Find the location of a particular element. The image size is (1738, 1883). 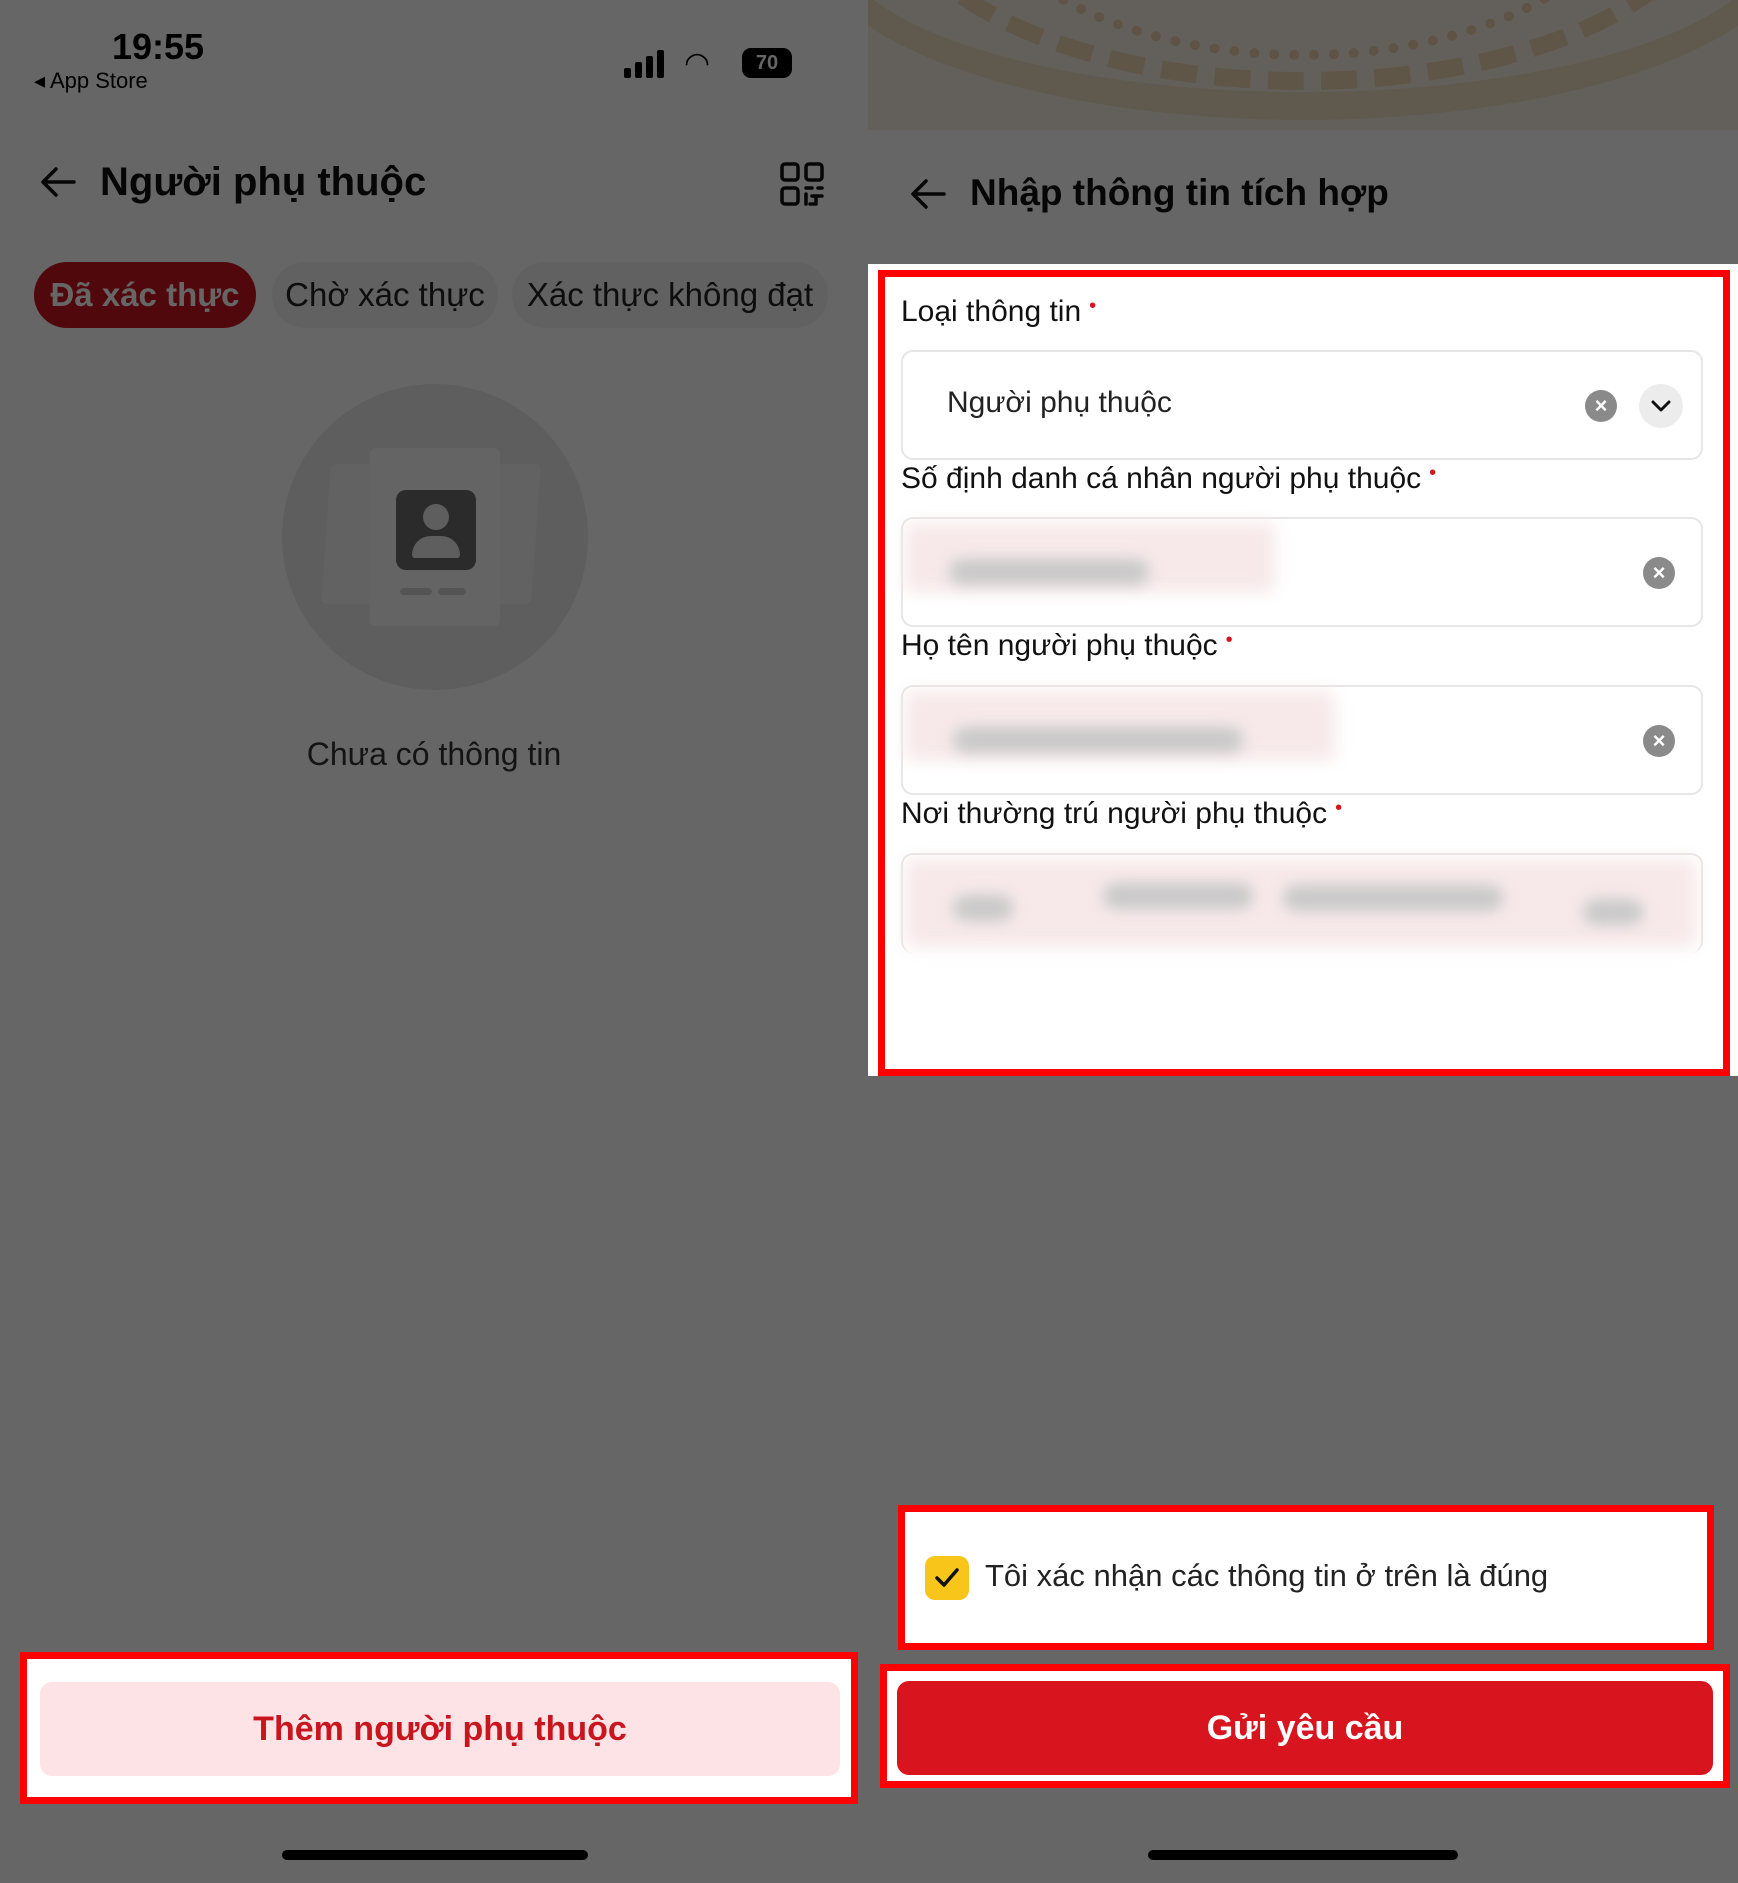

full-name-input: × is located at coordinates (1302, 740).